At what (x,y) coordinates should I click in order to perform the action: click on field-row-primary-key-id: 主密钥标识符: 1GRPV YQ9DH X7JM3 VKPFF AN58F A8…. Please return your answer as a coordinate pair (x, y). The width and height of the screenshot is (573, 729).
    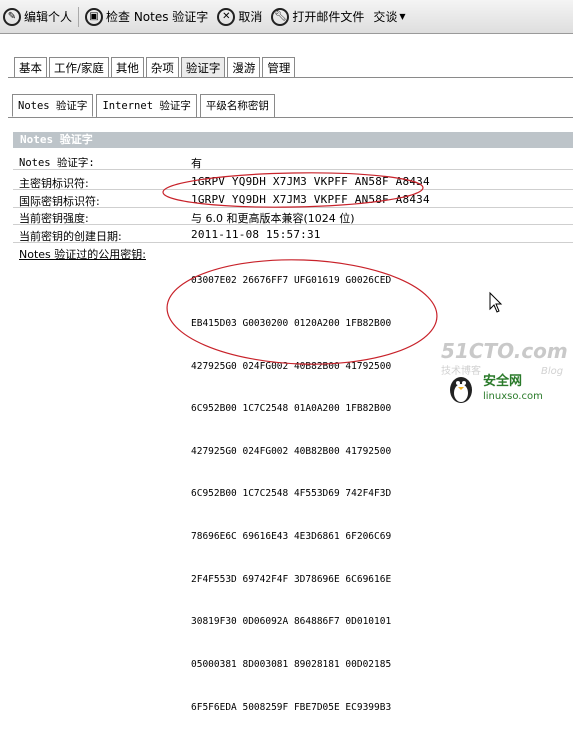
    Looking at the image, I should click on (293, 181).